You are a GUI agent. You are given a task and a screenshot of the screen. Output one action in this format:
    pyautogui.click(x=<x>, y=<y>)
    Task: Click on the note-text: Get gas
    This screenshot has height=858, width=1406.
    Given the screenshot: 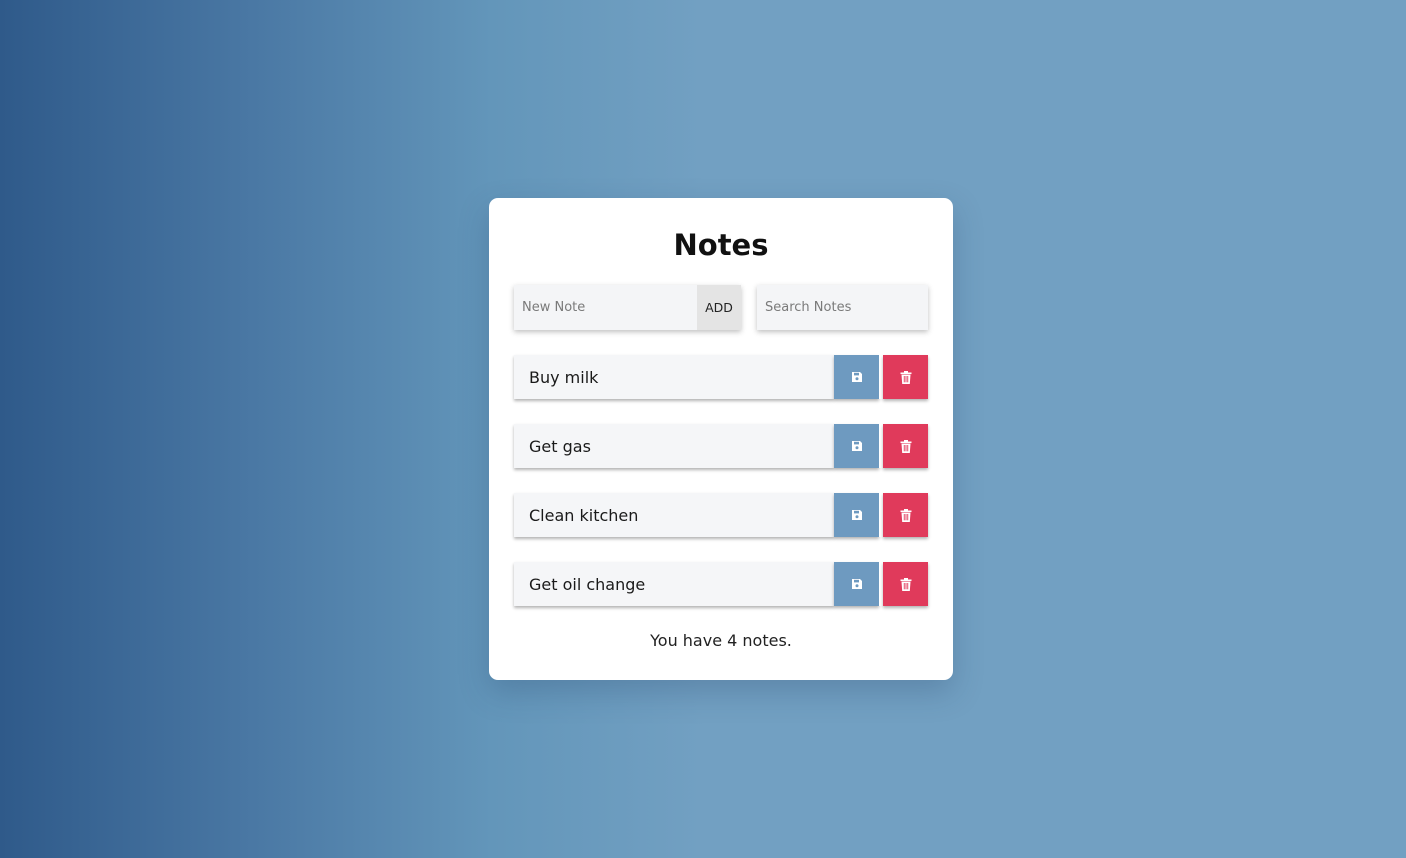 What is the action you would take?
    pyautogui.click(x=560, y=446)
    